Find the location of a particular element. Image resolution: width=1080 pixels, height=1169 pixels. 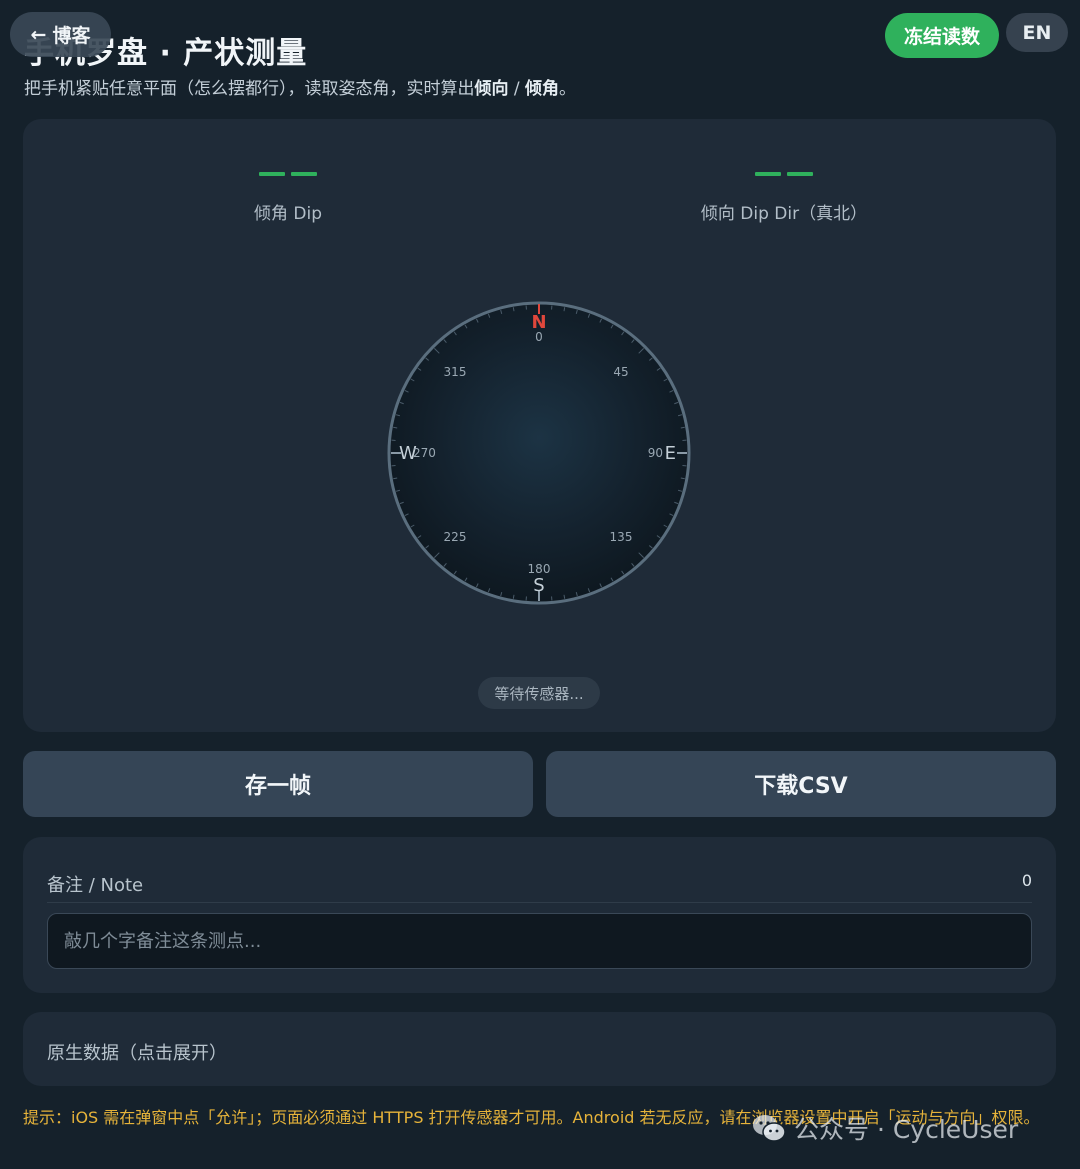

note-label: 备注 / Note is located at coordinates (95, 885).